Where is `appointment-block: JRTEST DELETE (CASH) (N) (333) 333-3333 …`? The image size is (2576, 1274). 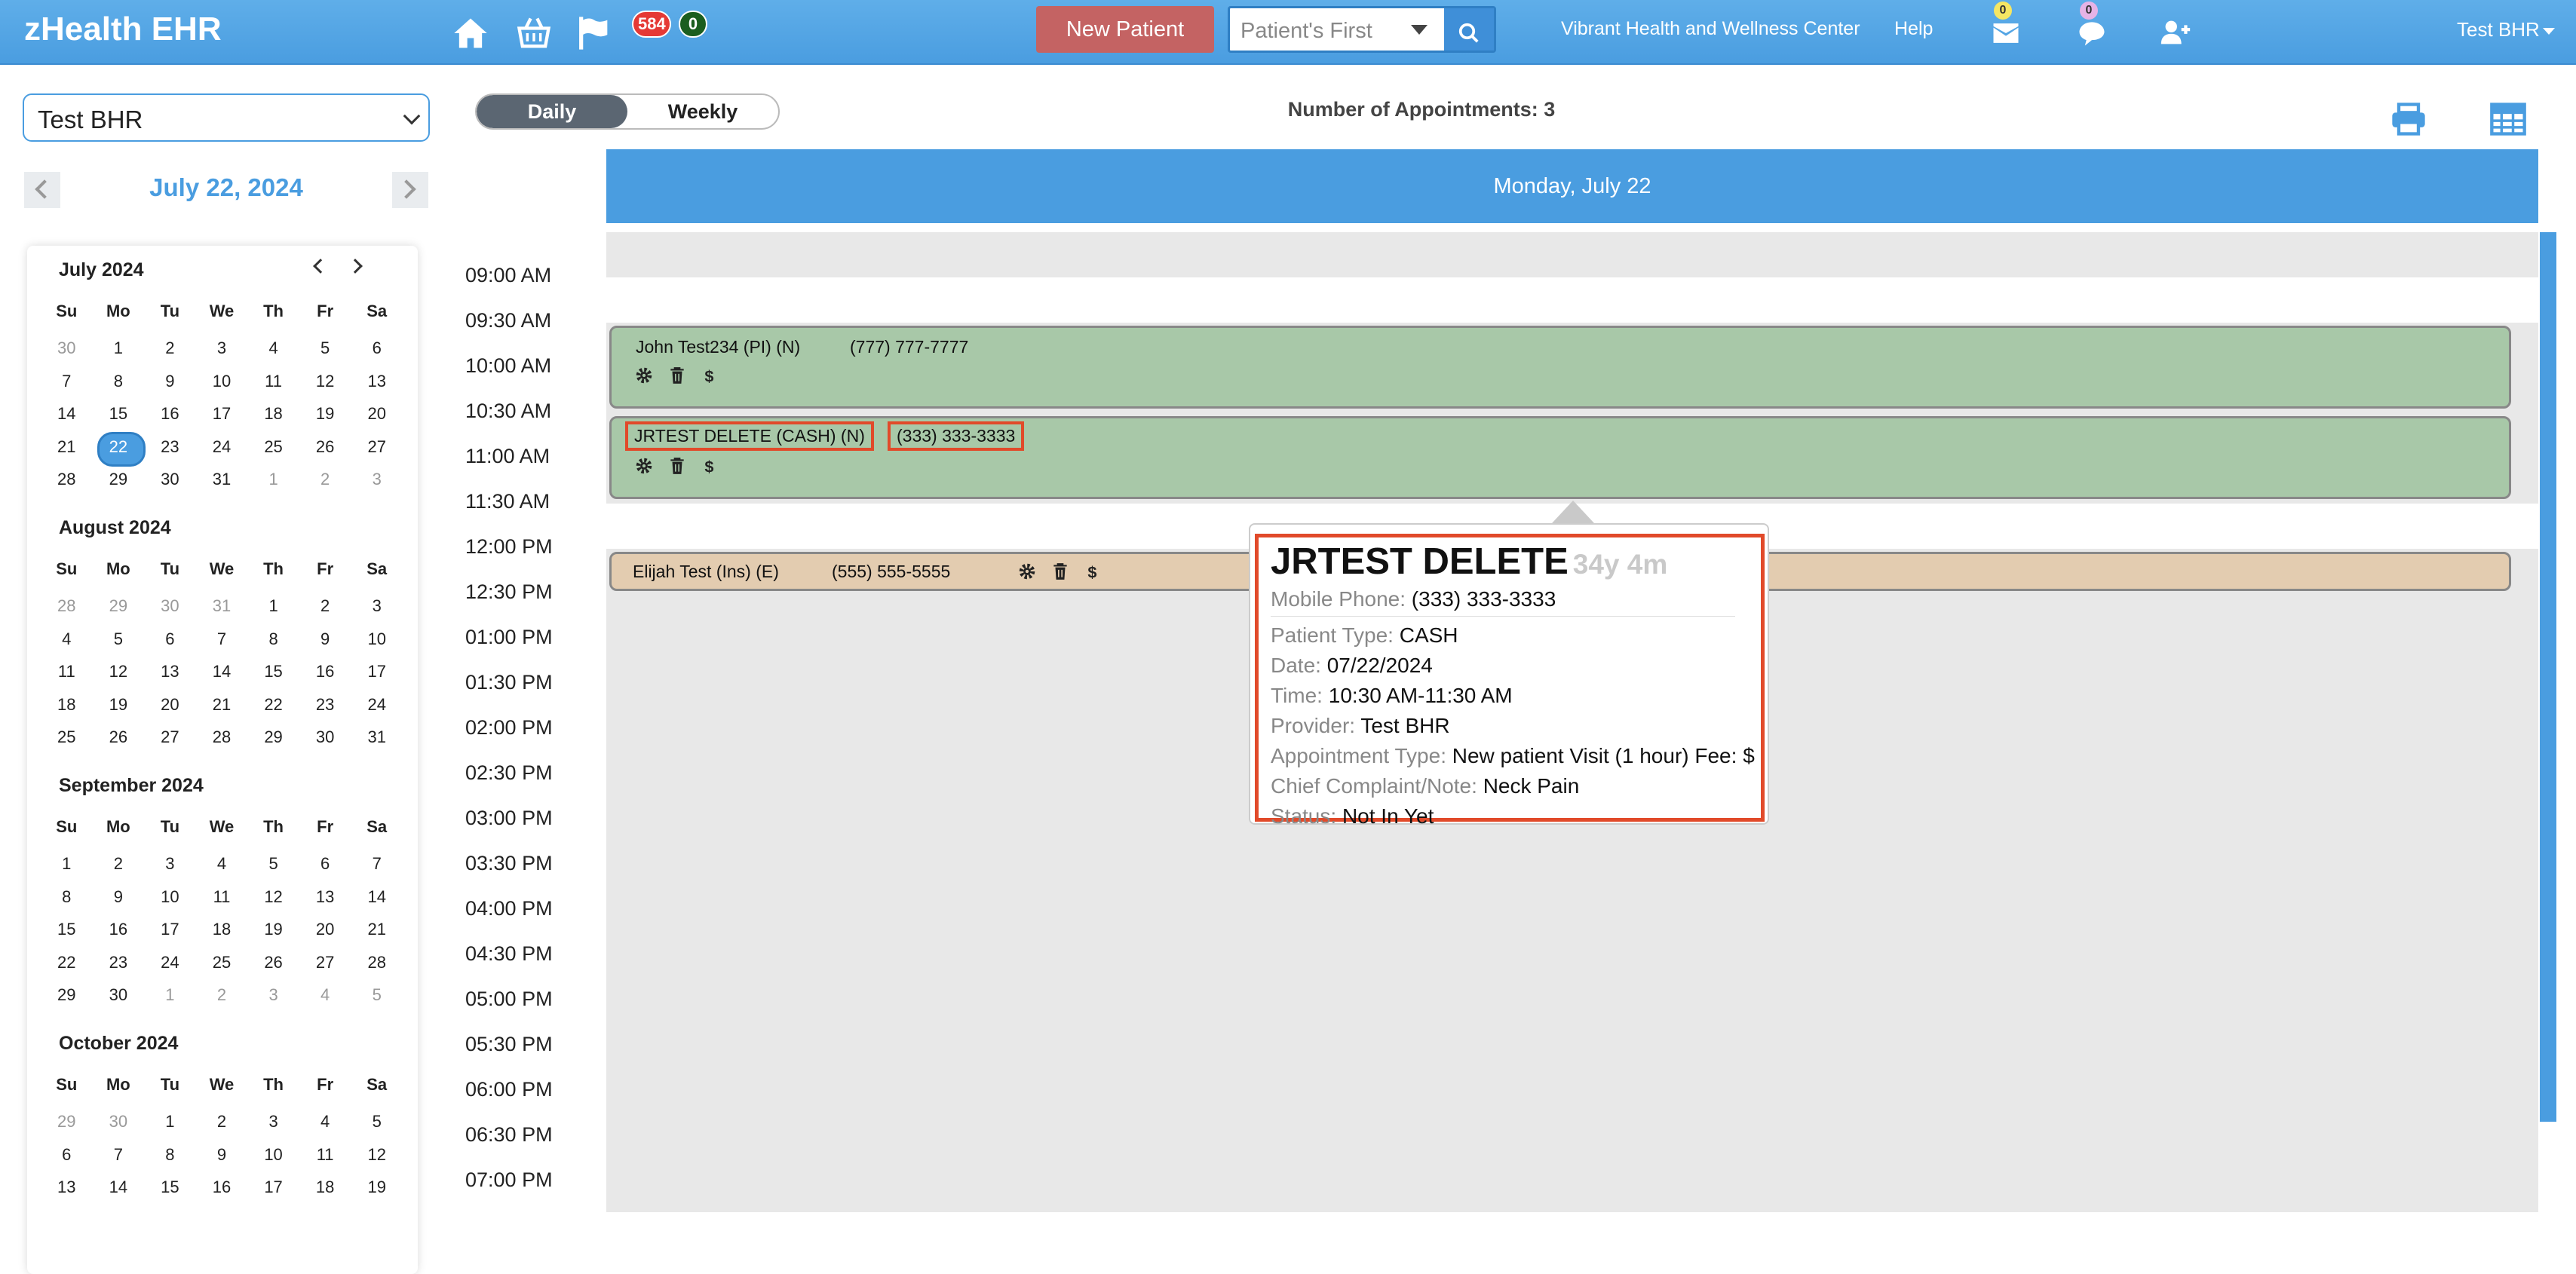 appointment-block: JRTEST DELETE (CASH) (N) (333) 333-3333 … is located at coordinates (1560, 457).